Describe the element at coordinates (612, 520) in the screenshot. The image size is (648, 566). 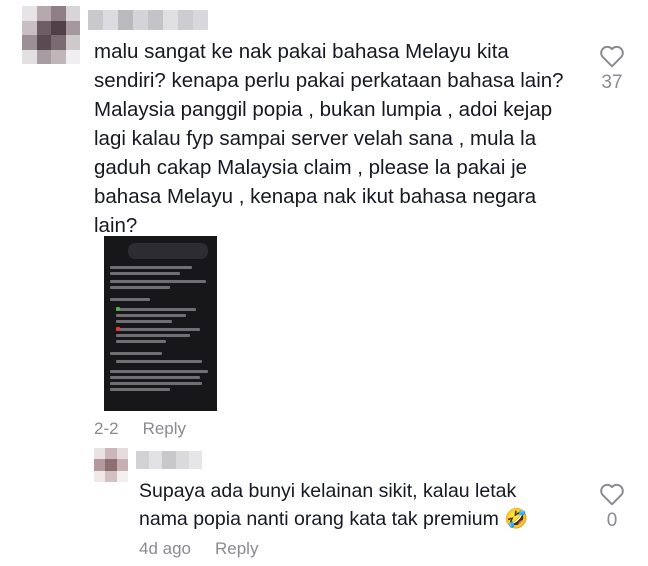
I see `reply-like-count: 0` at that location.